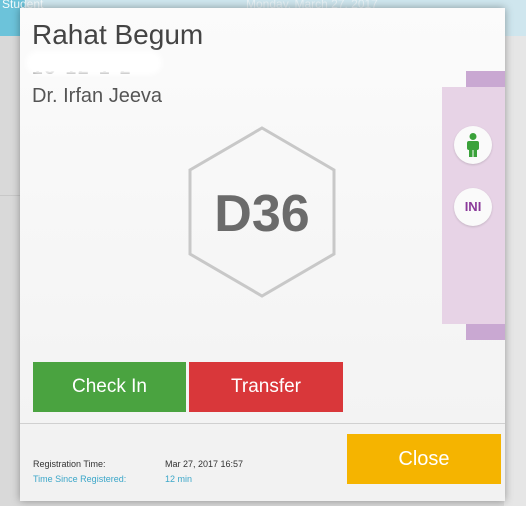 Image resolution: width=526 pixels, height=506 pixels. Describe the element at coordinates (80, 479) in the screenshot. I see `time-since-registered-label: Time Since Registered:` at that location.